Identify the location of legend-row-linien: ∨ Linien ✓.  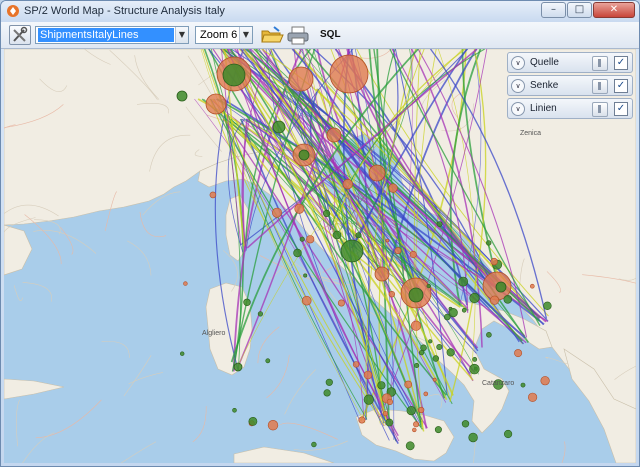
(570, 108).